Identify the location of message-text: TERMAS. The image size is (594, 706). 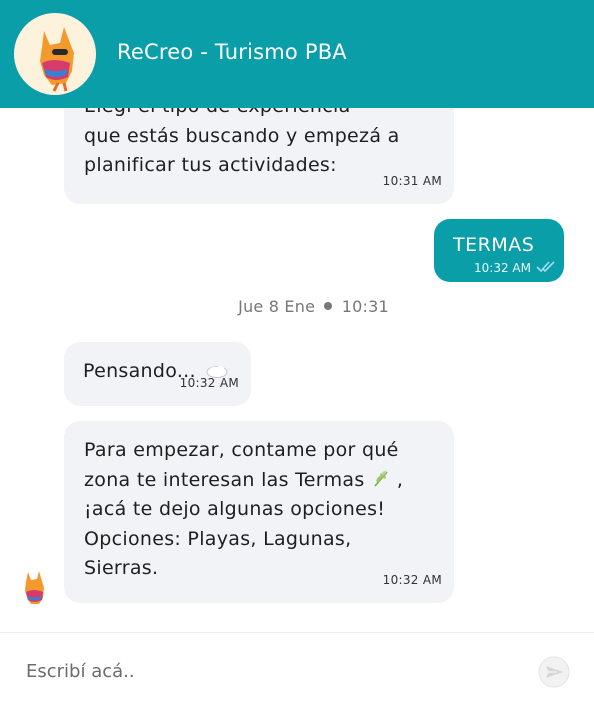
(494, 245).